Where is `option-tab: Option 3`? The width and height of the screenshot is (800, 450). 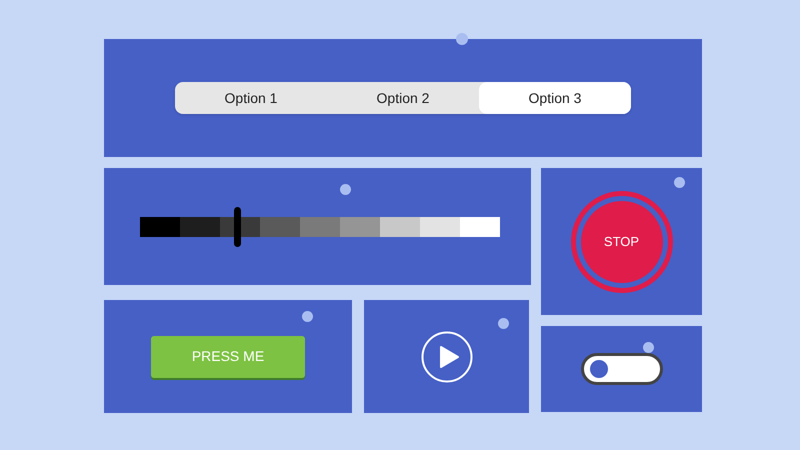 option-tab: Option 3 is located at coordinates (555, 98).